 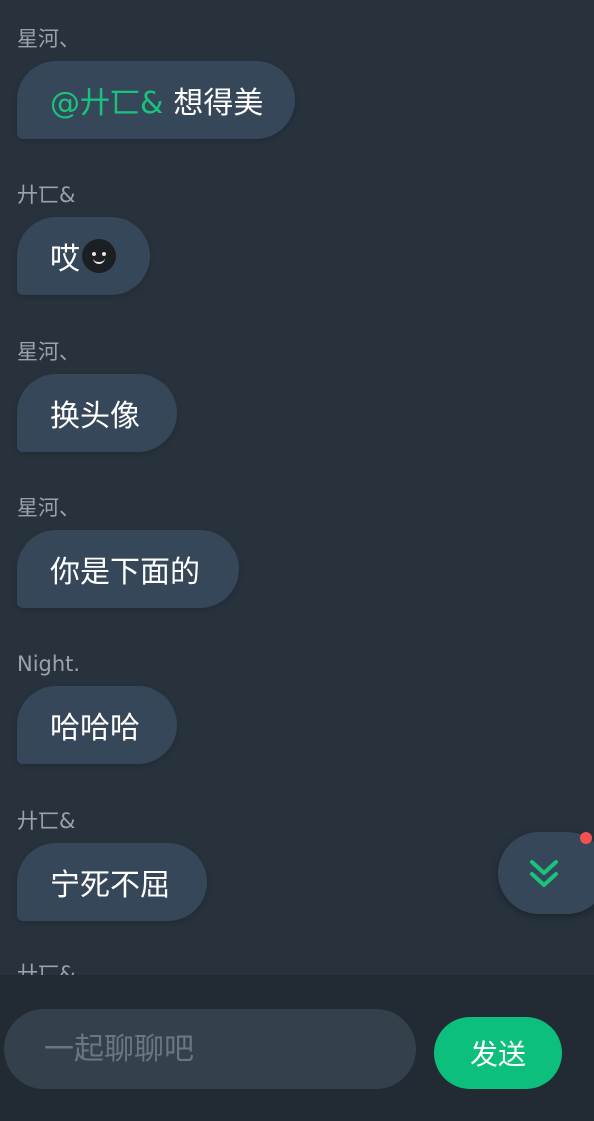 I want to click on message-sender: Night., so click(x=49, y=664).